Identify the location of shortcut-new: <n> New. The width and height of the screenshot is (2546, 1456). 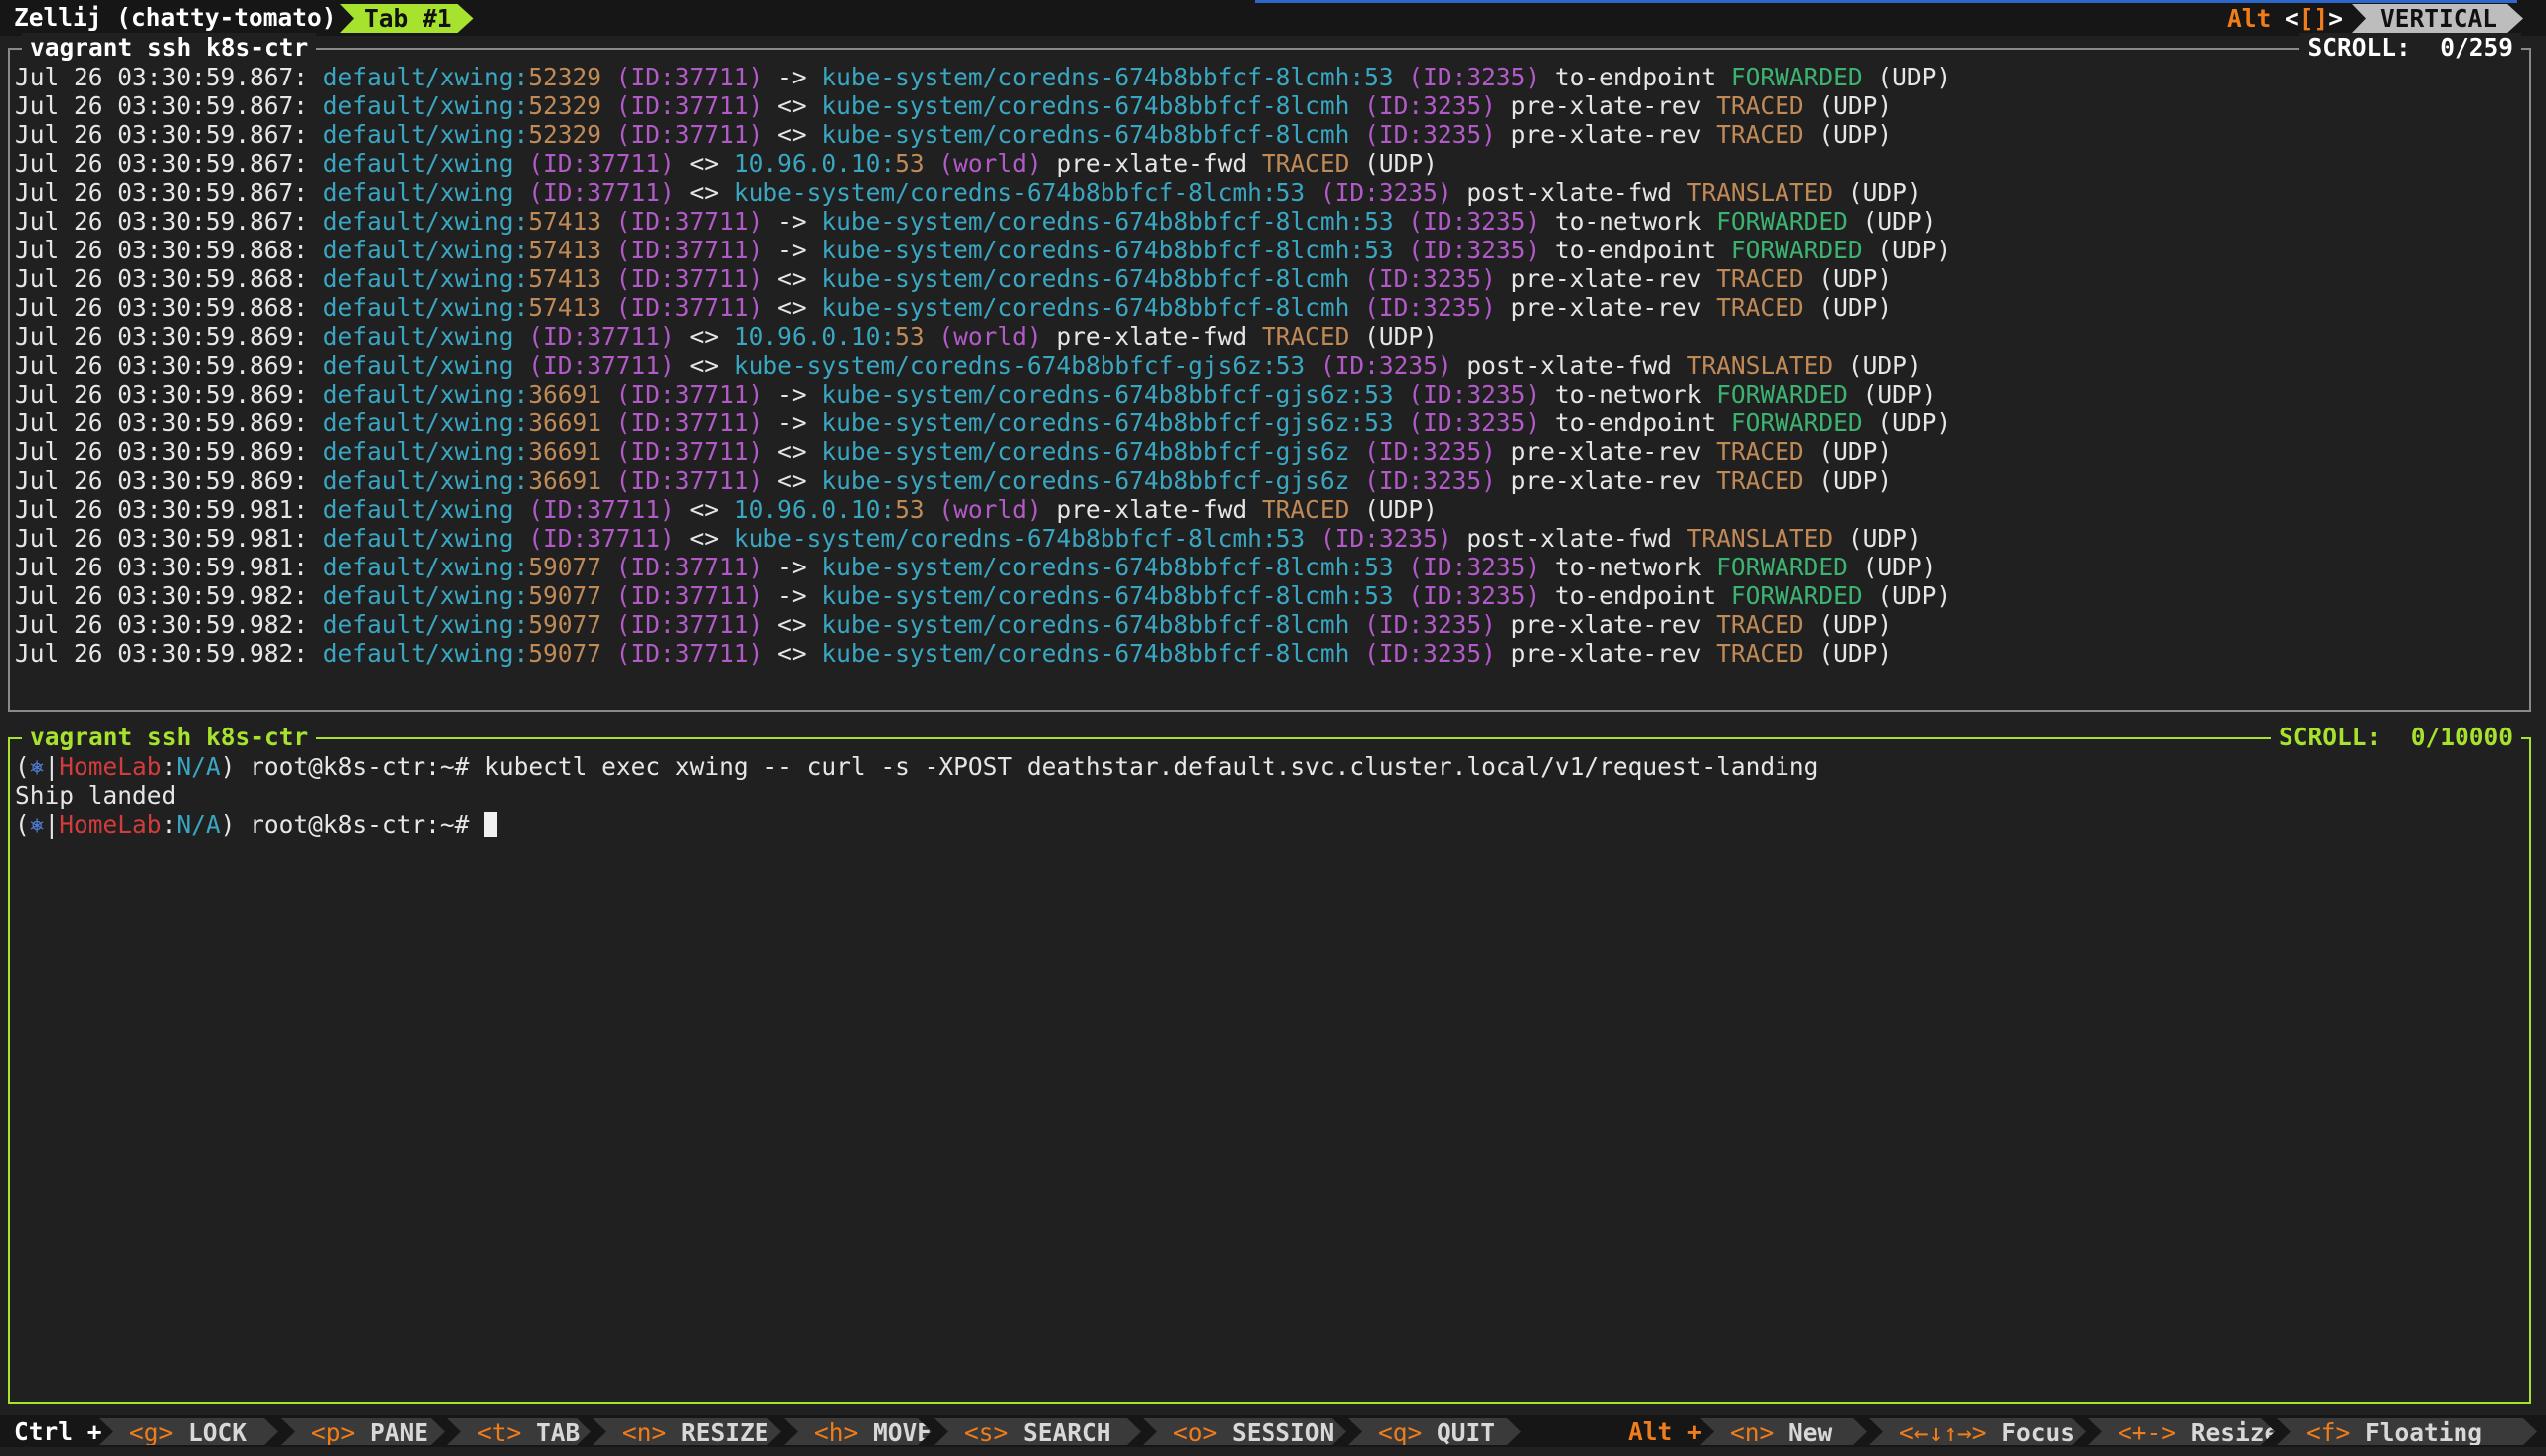
(1784, 1431).